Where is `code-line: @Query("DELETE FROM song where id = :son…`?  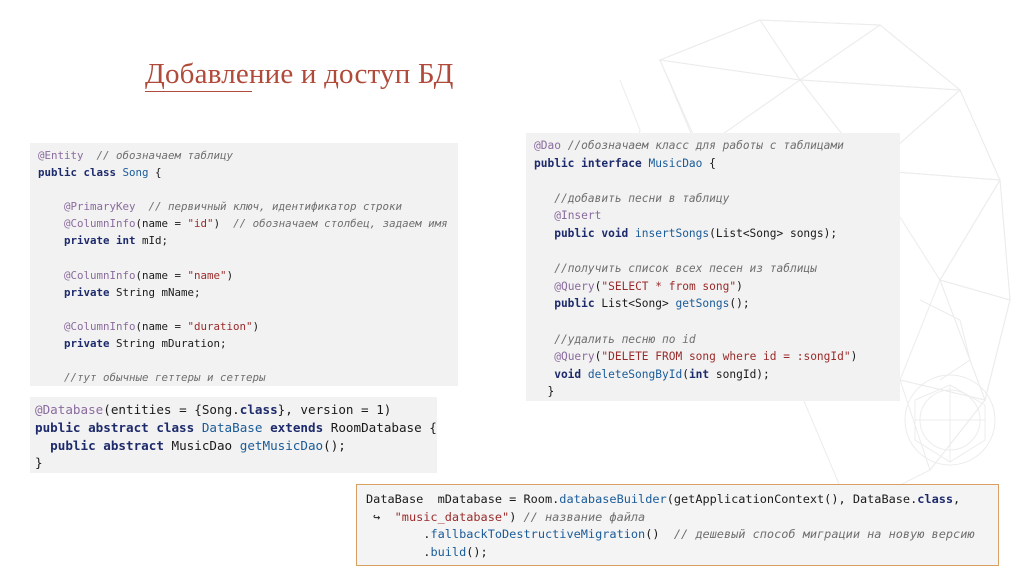
code-line: @Query("DELETE FROM song where id = :son… is located at coordinates (717, 357).